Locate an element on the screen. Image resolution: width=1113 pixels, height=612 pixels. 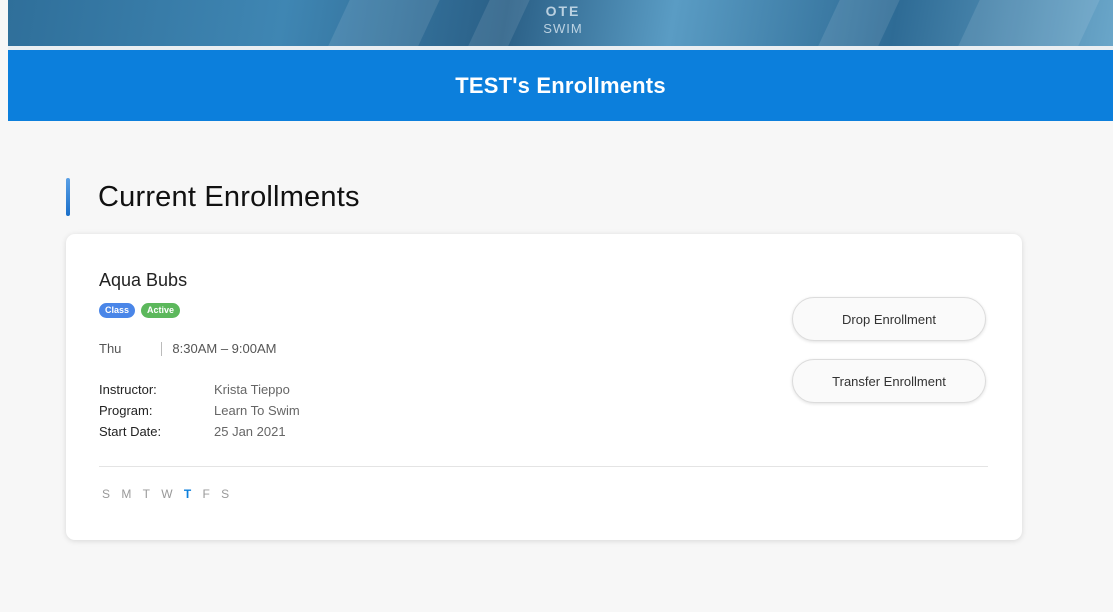
detail-row-program: Program: Learn To Swim is located at coordinates (199, 410).